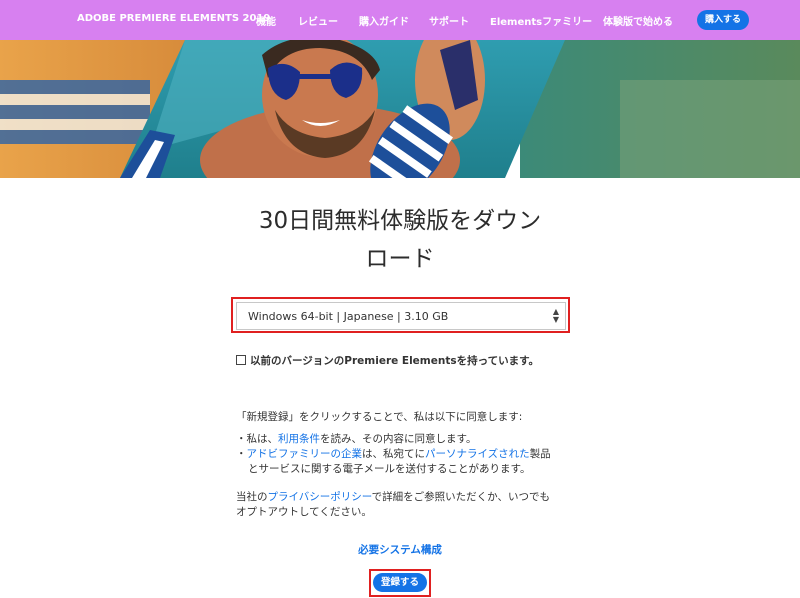 The width and height of the screenshot is (800, 598). Describe the element at coordinates (541, 20) in the screenshot. I see `nav-item-elements-family: Elementsファミリー` at that location.